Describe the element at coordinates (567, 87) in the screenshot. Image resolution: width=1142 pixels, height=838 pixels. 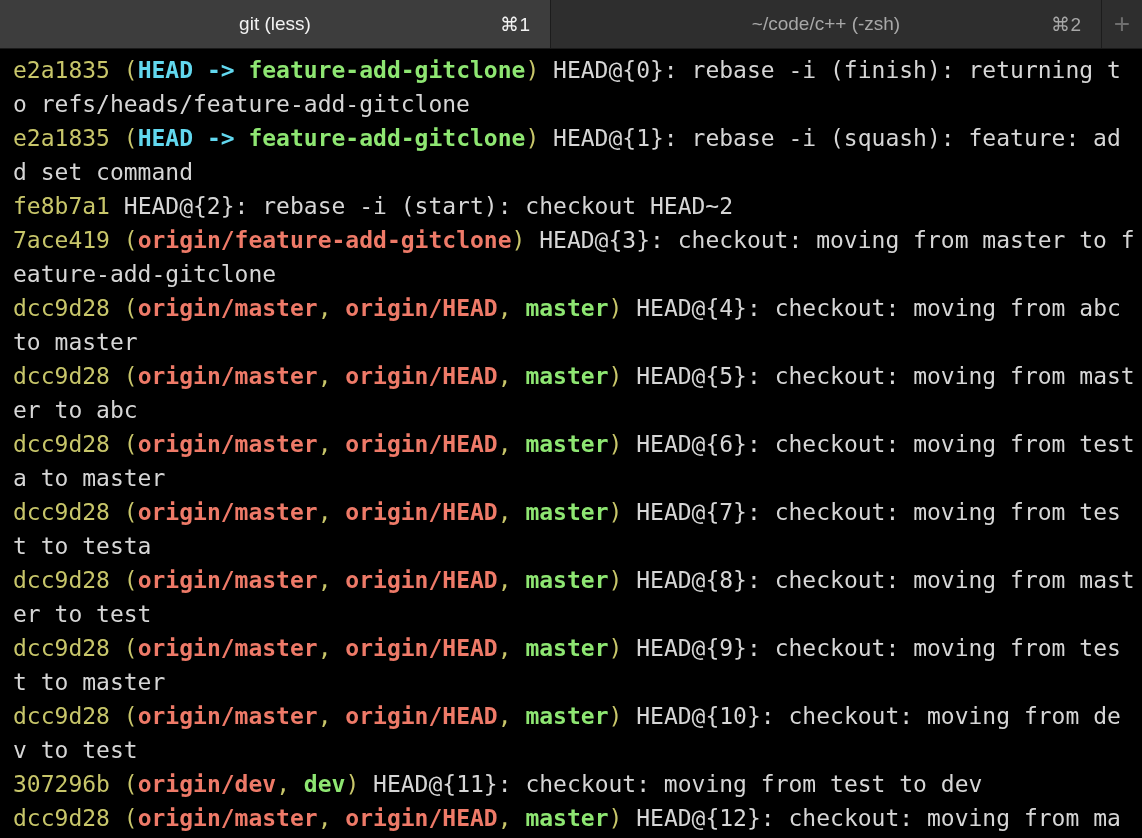
I see `reflog-line: e2a1835 (HEAD -> feature-add-gitclone) HEAD@{0}: rebase -i (finish): returning to refs/heads/feature-add-gitclone` at that location.